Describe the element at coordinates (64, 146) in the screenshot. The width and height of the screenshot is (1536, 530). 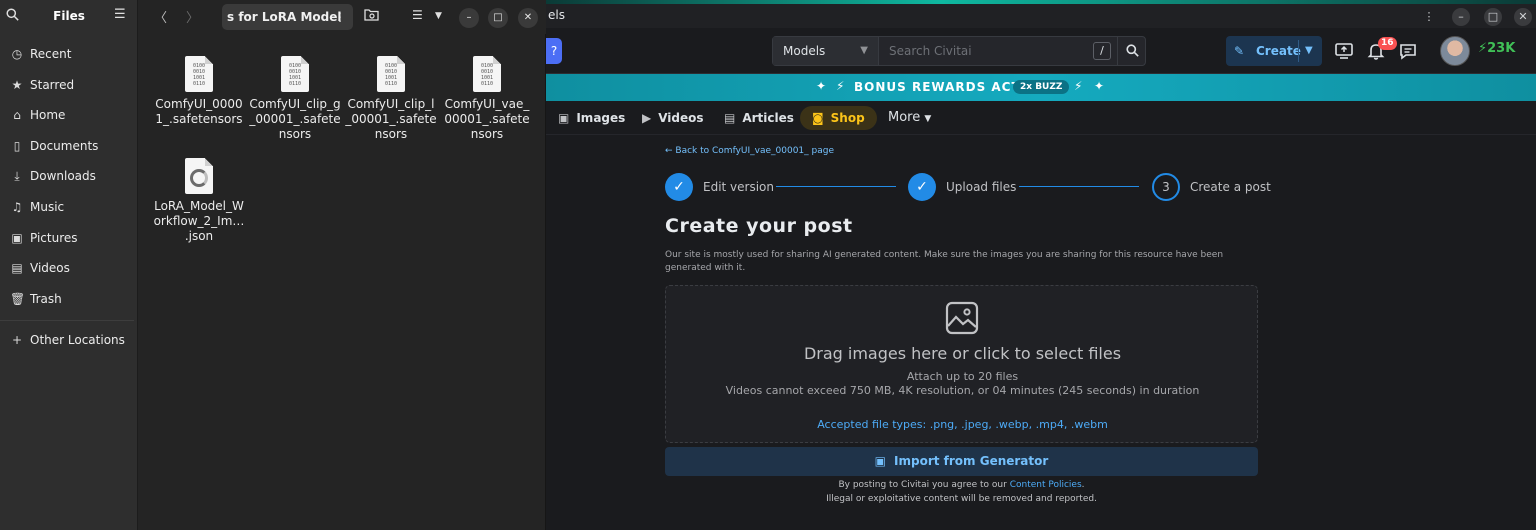
I see `sidebar-item-label: Documents` at that location.